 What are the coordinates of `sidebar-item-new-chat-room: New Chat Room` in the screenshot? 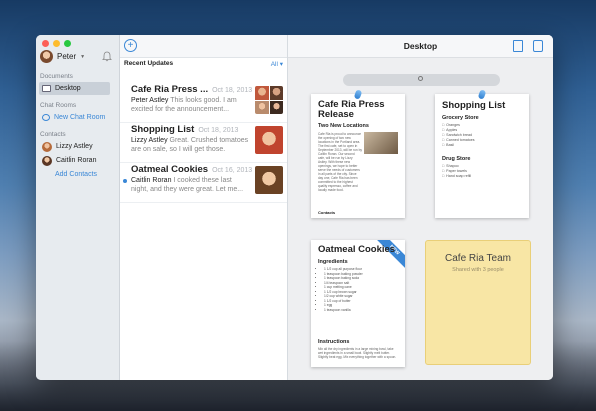 It's located at (74, 117).